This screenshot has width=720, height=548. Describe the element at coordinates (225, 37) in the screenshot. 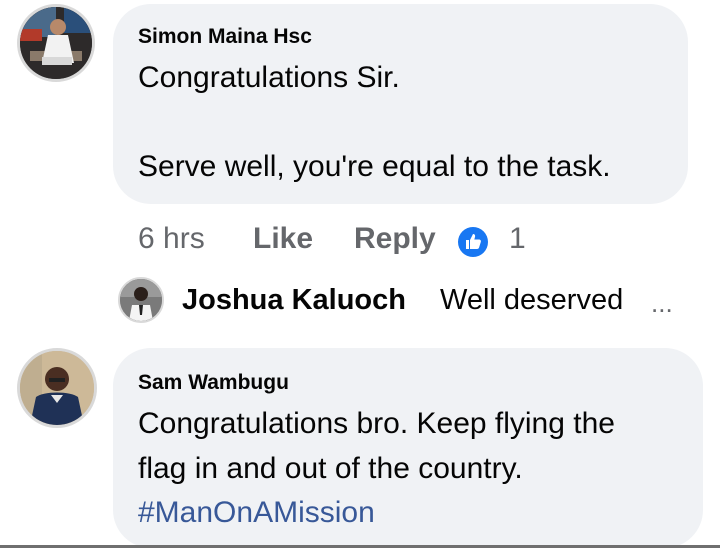

I see `comment-author: Simon Maina Hsc` at that location.